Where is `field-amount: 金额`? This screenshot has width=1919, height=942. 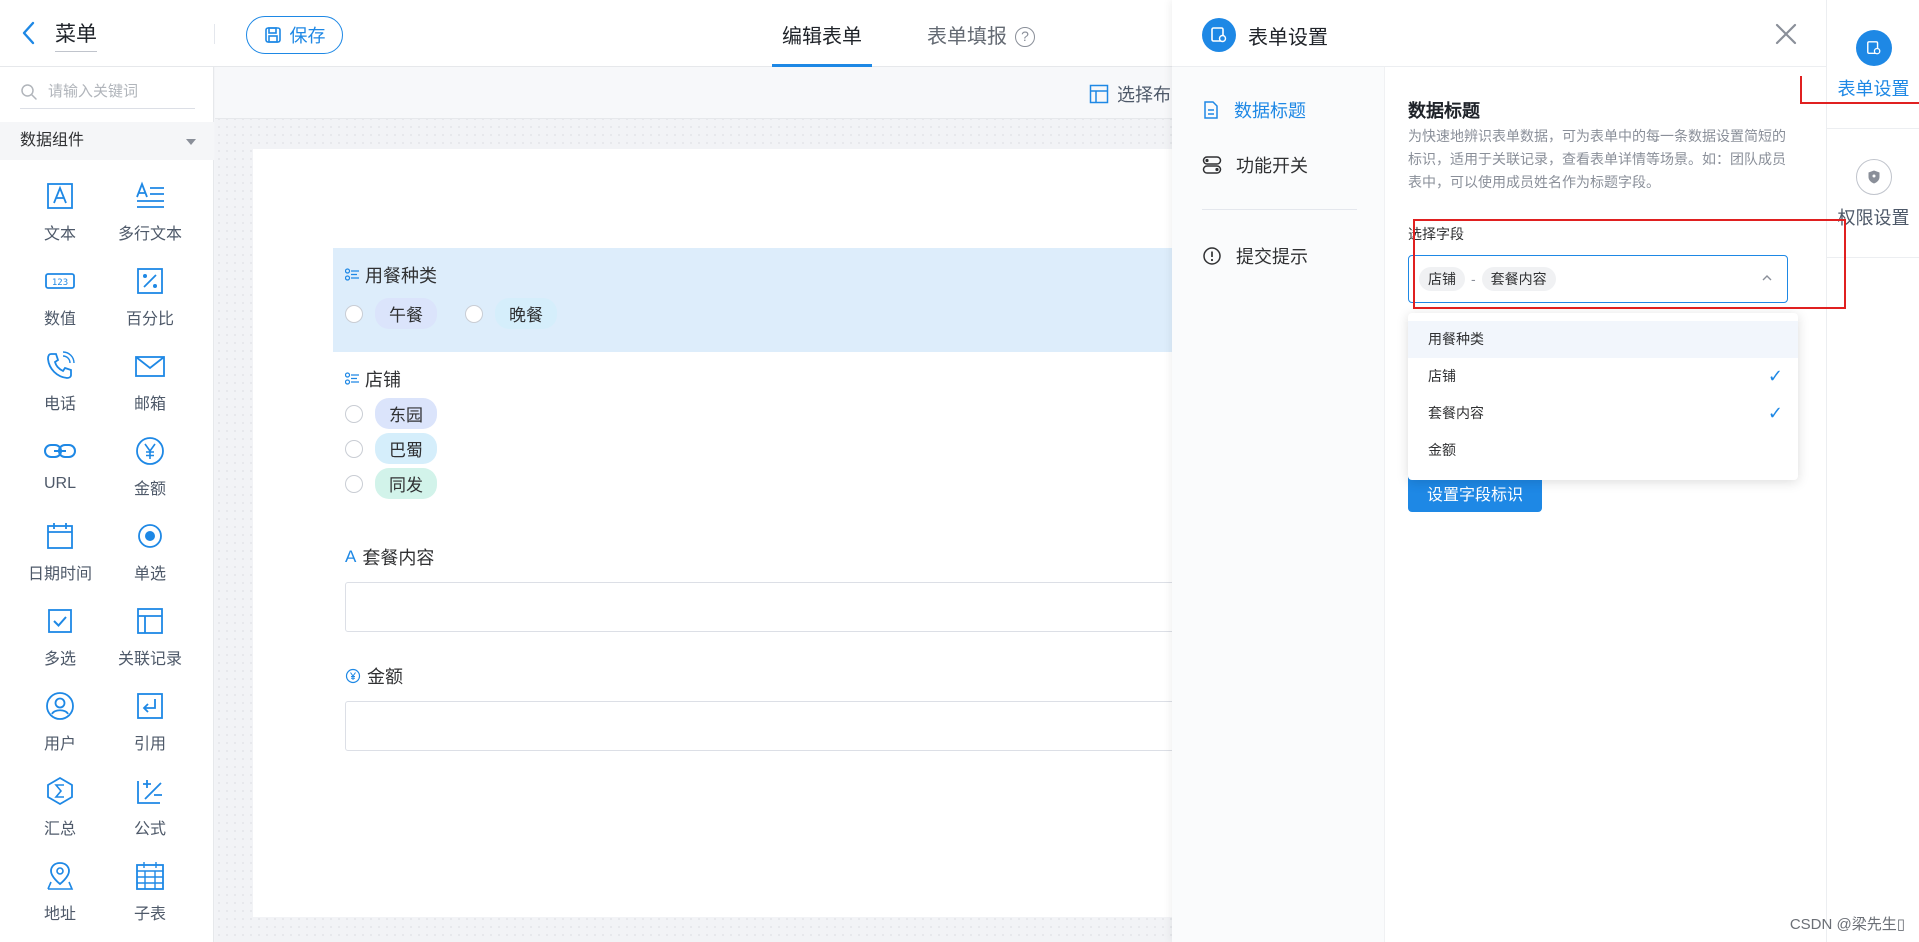 field-amount: 金额 is located at coordinates (764, 707).